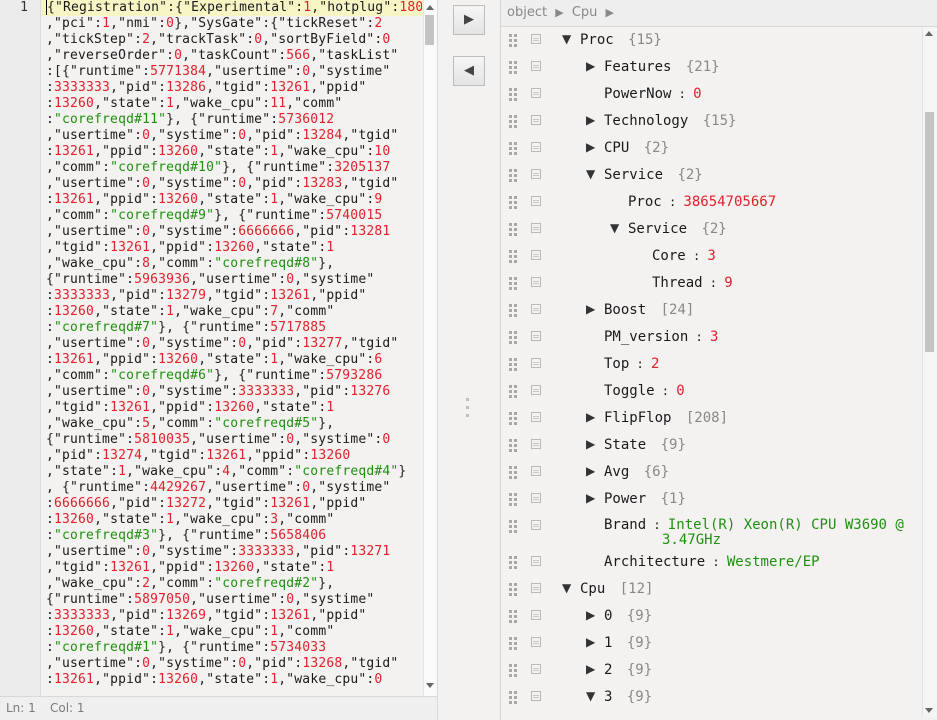 This screenshot has width=937, height=720. I want to click on tree-key: Power, so click(625, 499).